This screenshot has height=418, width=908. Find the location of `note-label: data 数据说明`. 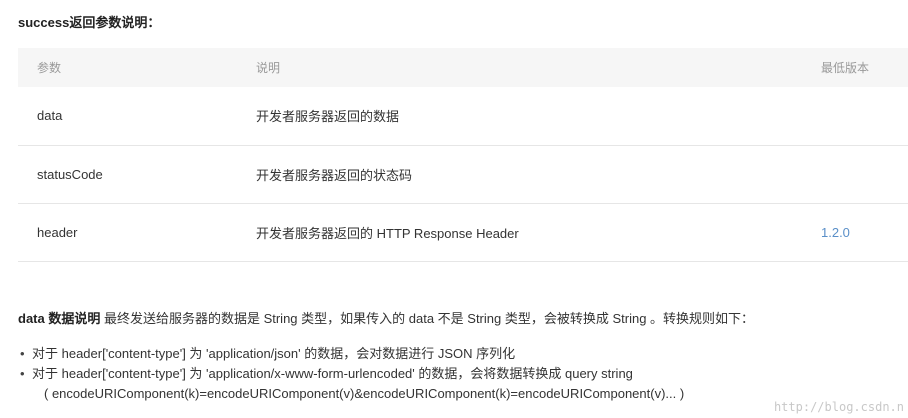

note-label: data 数据说明 is located at coordinates (59, 318).